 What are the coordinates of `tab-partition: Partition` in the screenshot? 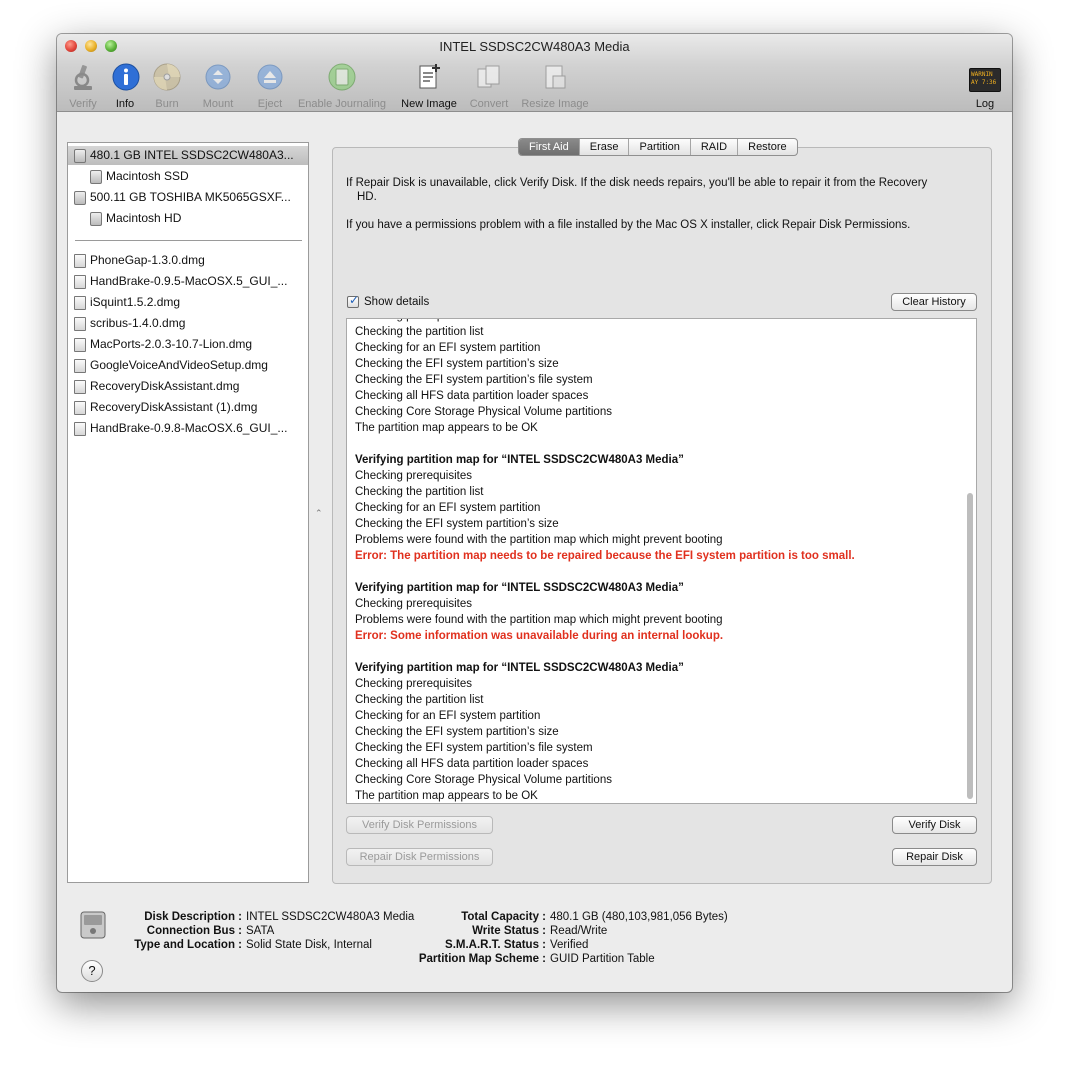 It's located at (658, 147).